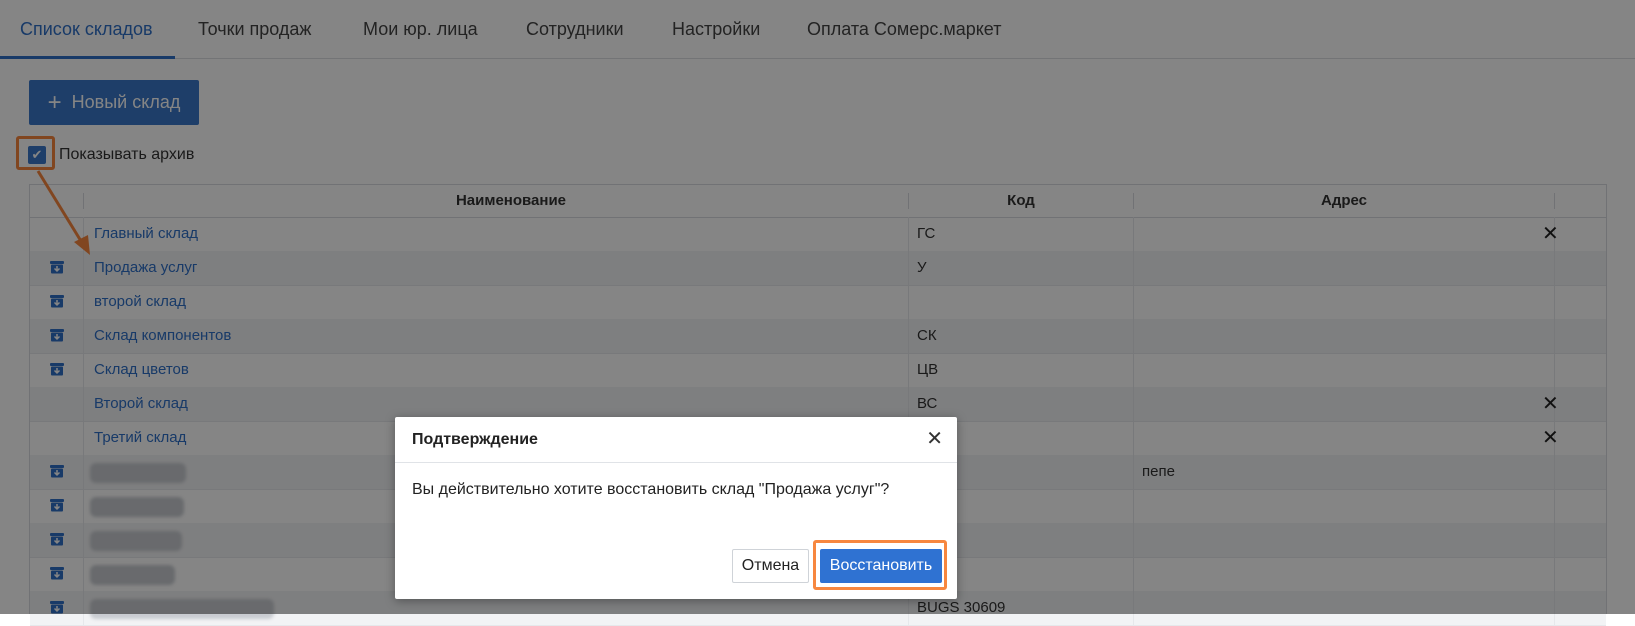 The image size is (1635, 626). Describe the element at coordinates (475, 439) in the screenshot. I see `dialog-title: Подтверждение` at that location.